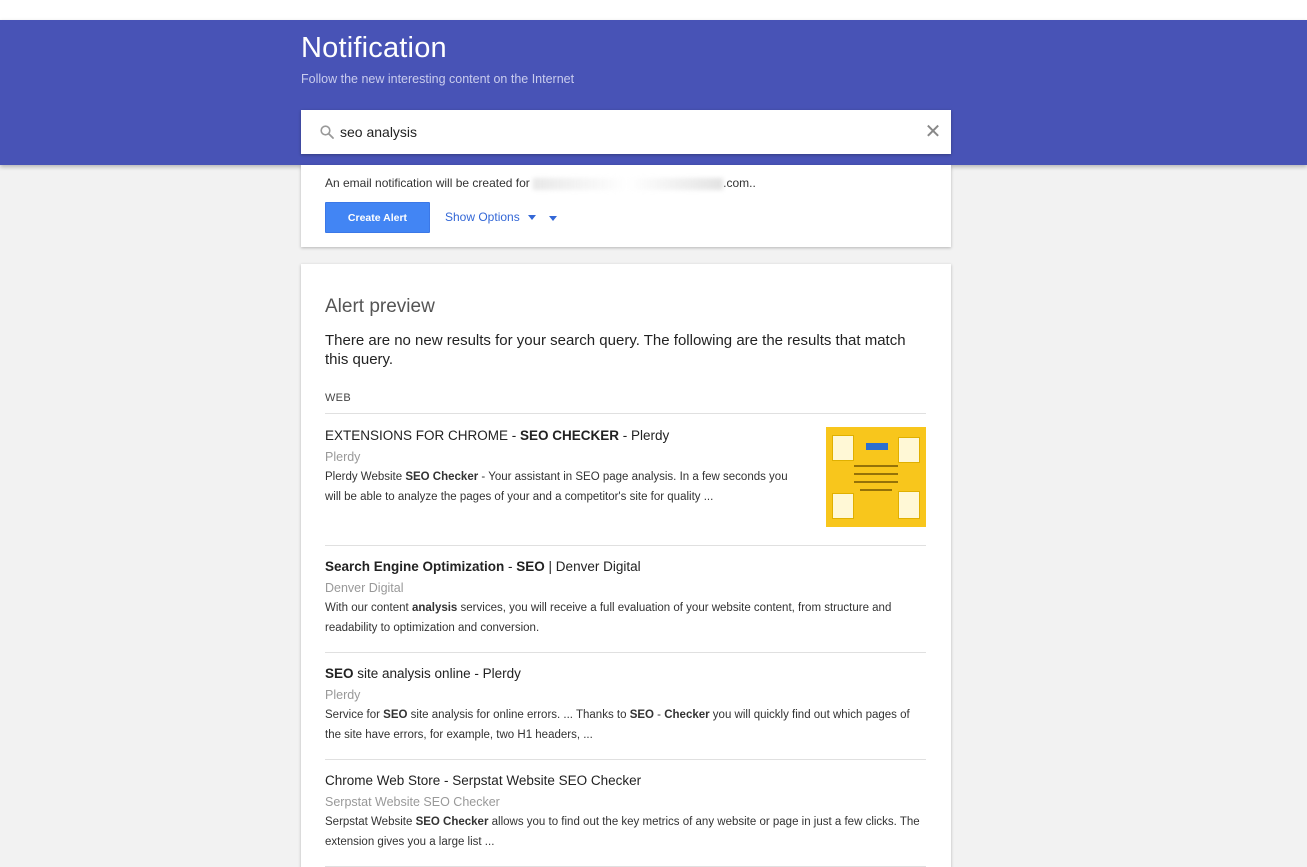 Image resolution: width=1307 pixels, height=867 pixels. Describe the element at coordinates (365, 477) in the screenshot. I see `snippet-text: Plerdy Website` at that location.